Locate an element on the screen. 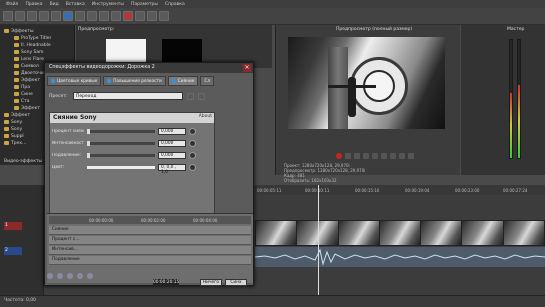  tree-item: Ста is located at coordinates (22, 101).